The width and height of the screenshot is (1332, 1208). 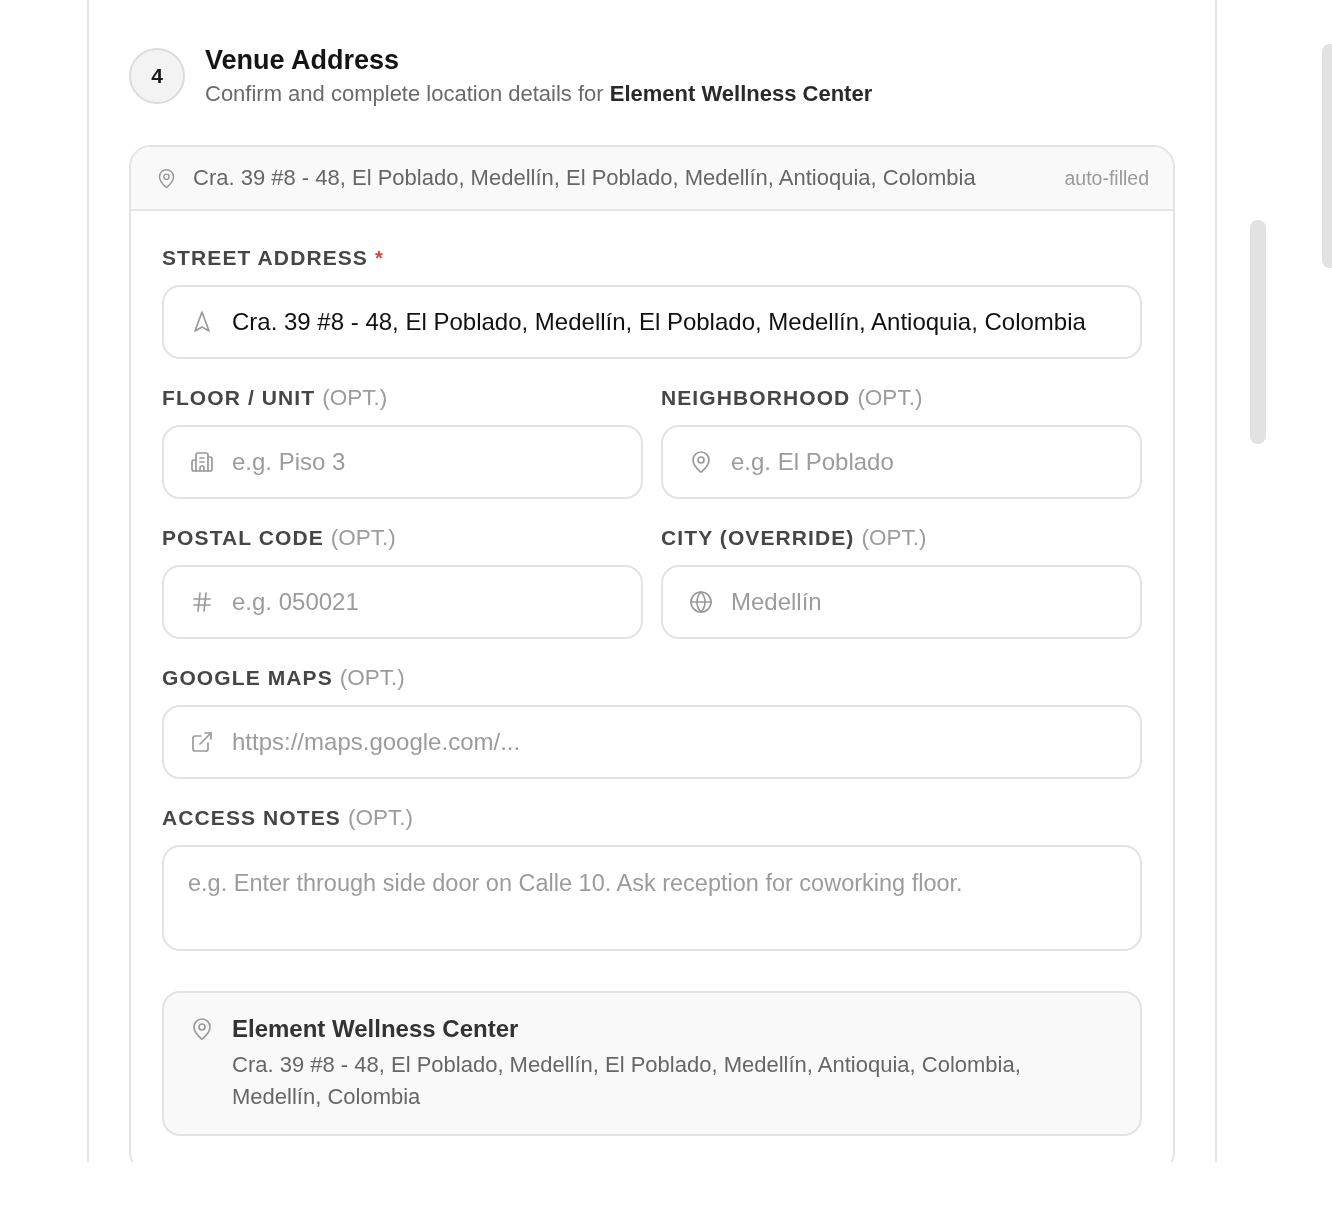 I want to click on hash-icon, so click(x=202, y=602).